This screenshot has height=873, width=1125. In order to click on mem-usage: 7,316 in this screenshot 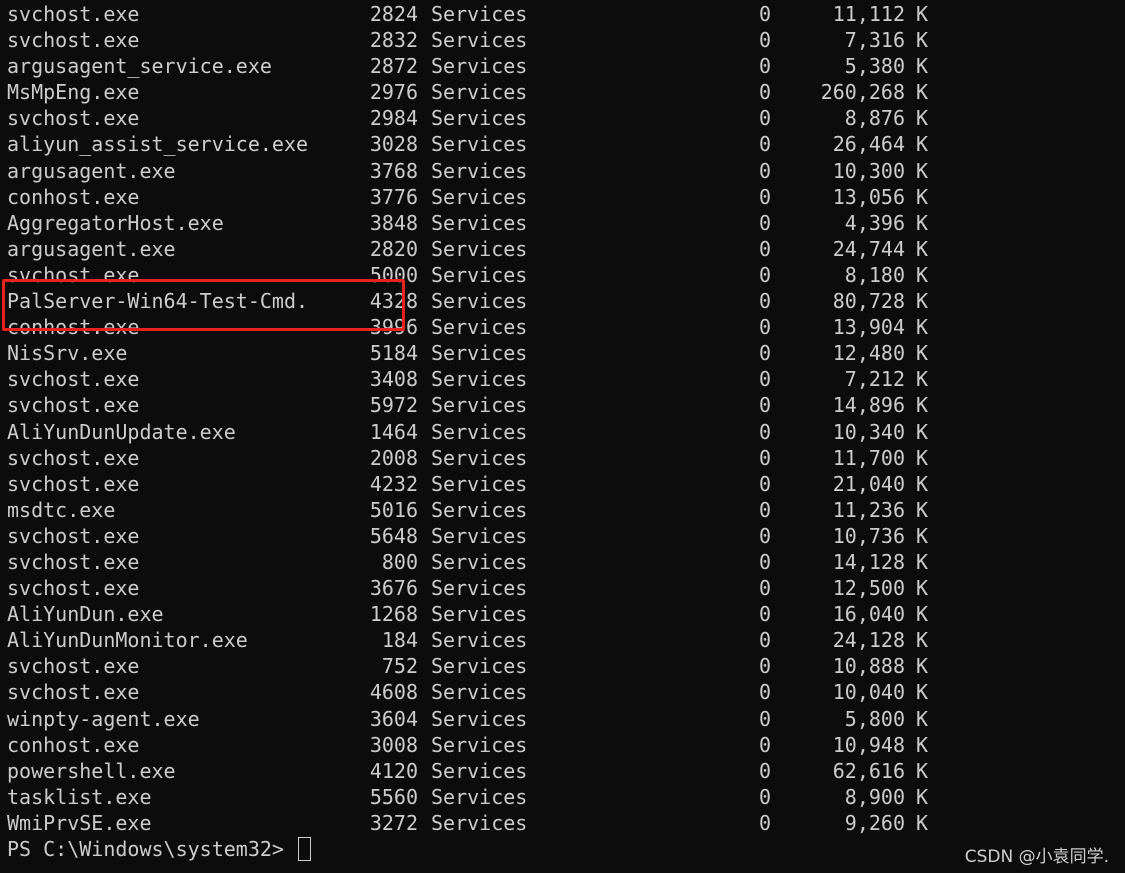, I will do `click(874, 40)`.